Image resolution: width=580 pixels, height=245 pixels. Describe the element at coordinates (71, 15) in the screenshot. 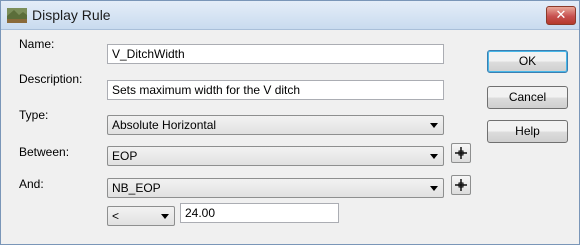

I see `dialog-title: Display Rule` at that location.